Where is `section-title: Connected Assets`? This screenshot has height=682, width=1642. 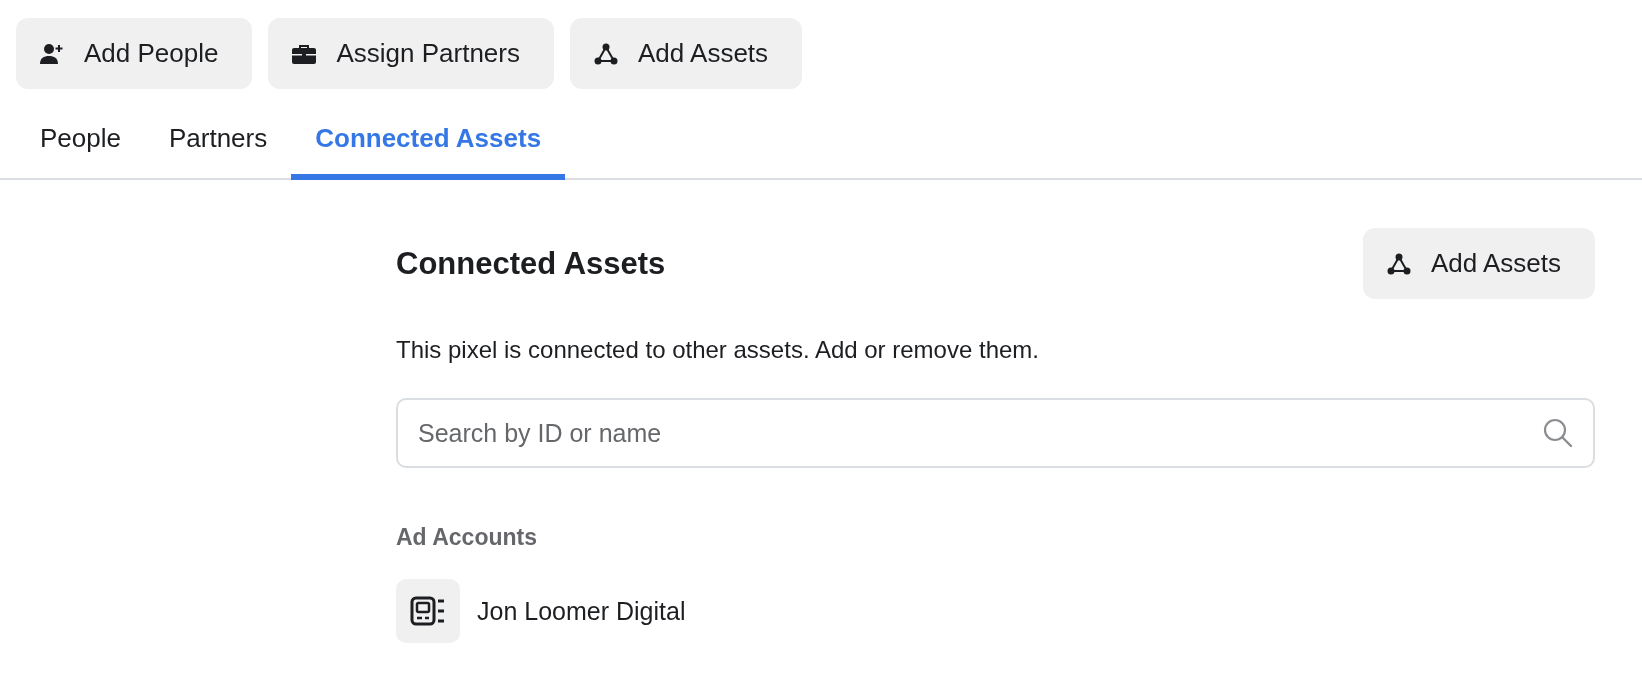 section-title: Connected Assets is located at coordinates (531, 263).